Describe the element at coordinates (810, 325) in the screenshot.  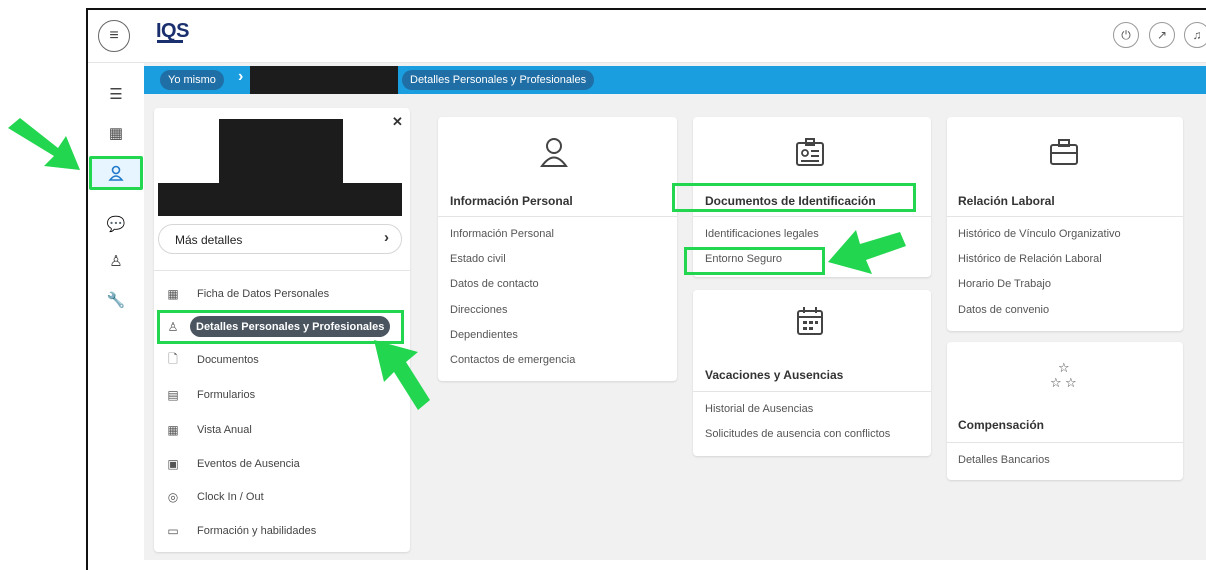
I see `calendar-icon` at that location.